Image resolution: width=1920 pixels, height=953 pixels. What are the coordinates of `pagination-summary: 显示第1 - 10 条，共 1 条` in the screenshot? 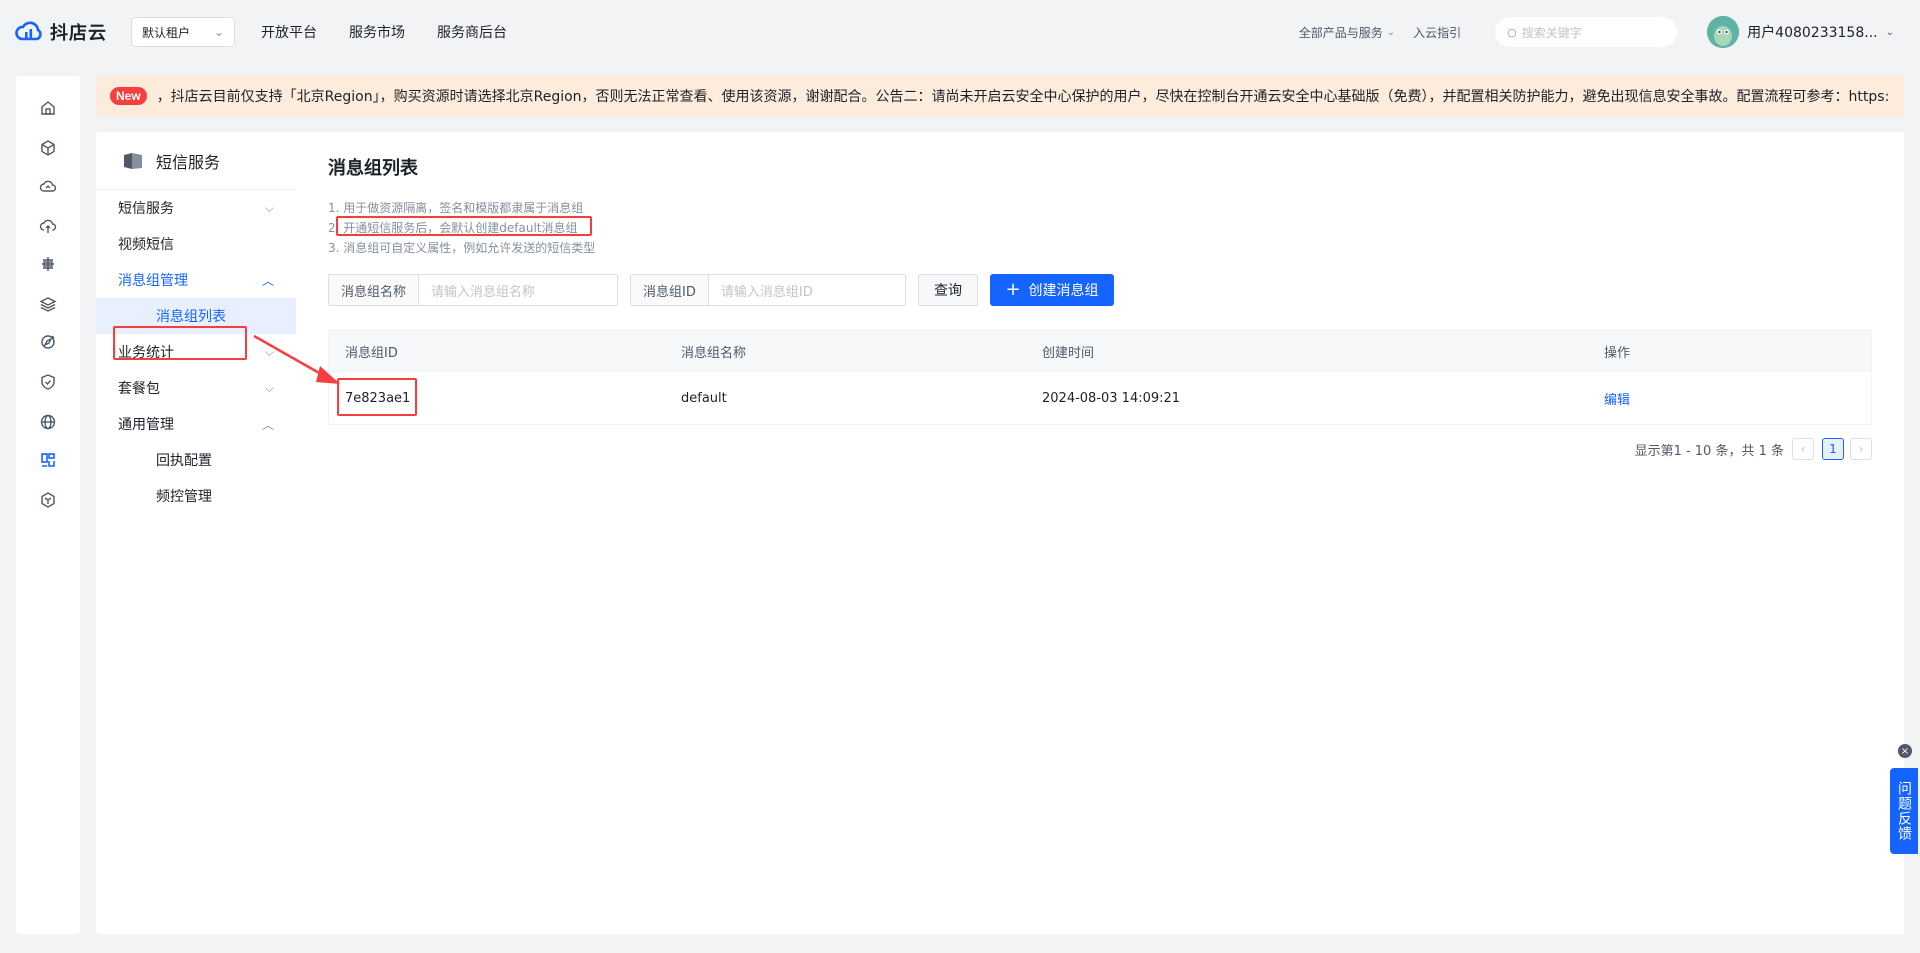 It's located at (1709, 451).